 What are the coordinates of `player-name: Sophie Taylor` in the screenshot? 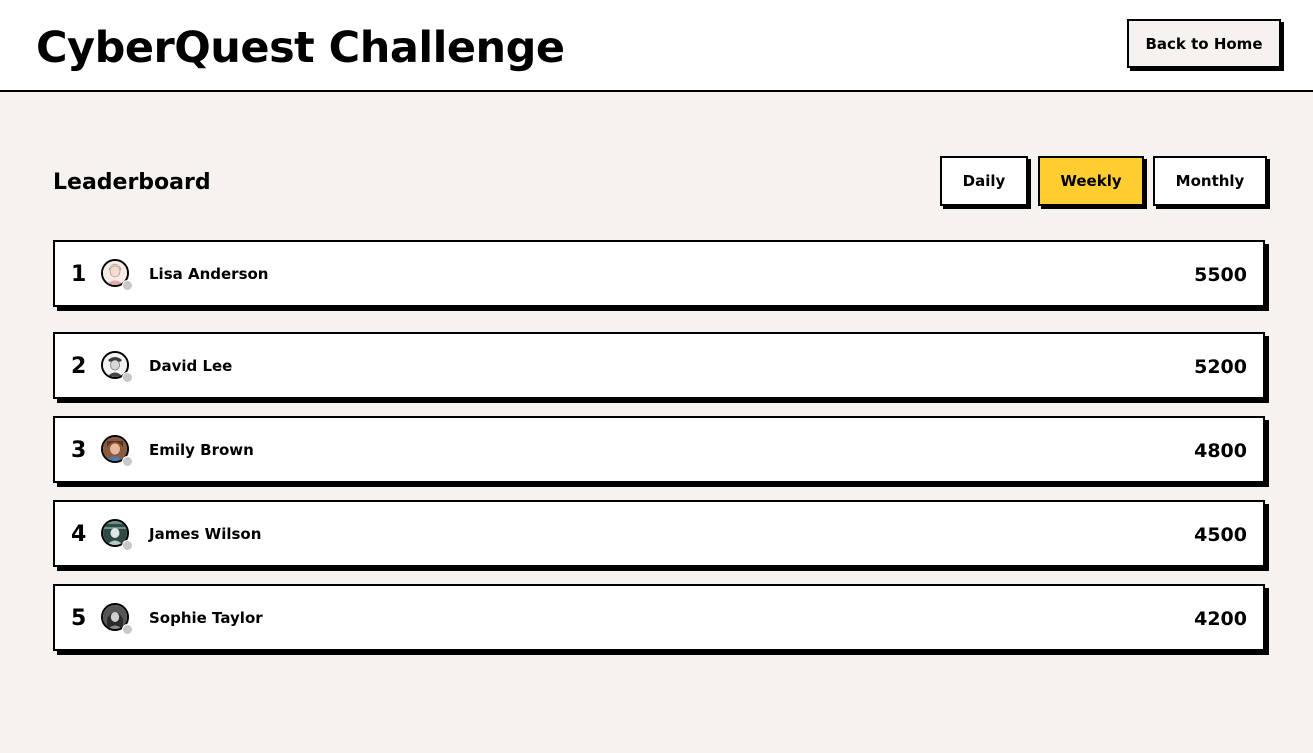 It's located at (206, 618).